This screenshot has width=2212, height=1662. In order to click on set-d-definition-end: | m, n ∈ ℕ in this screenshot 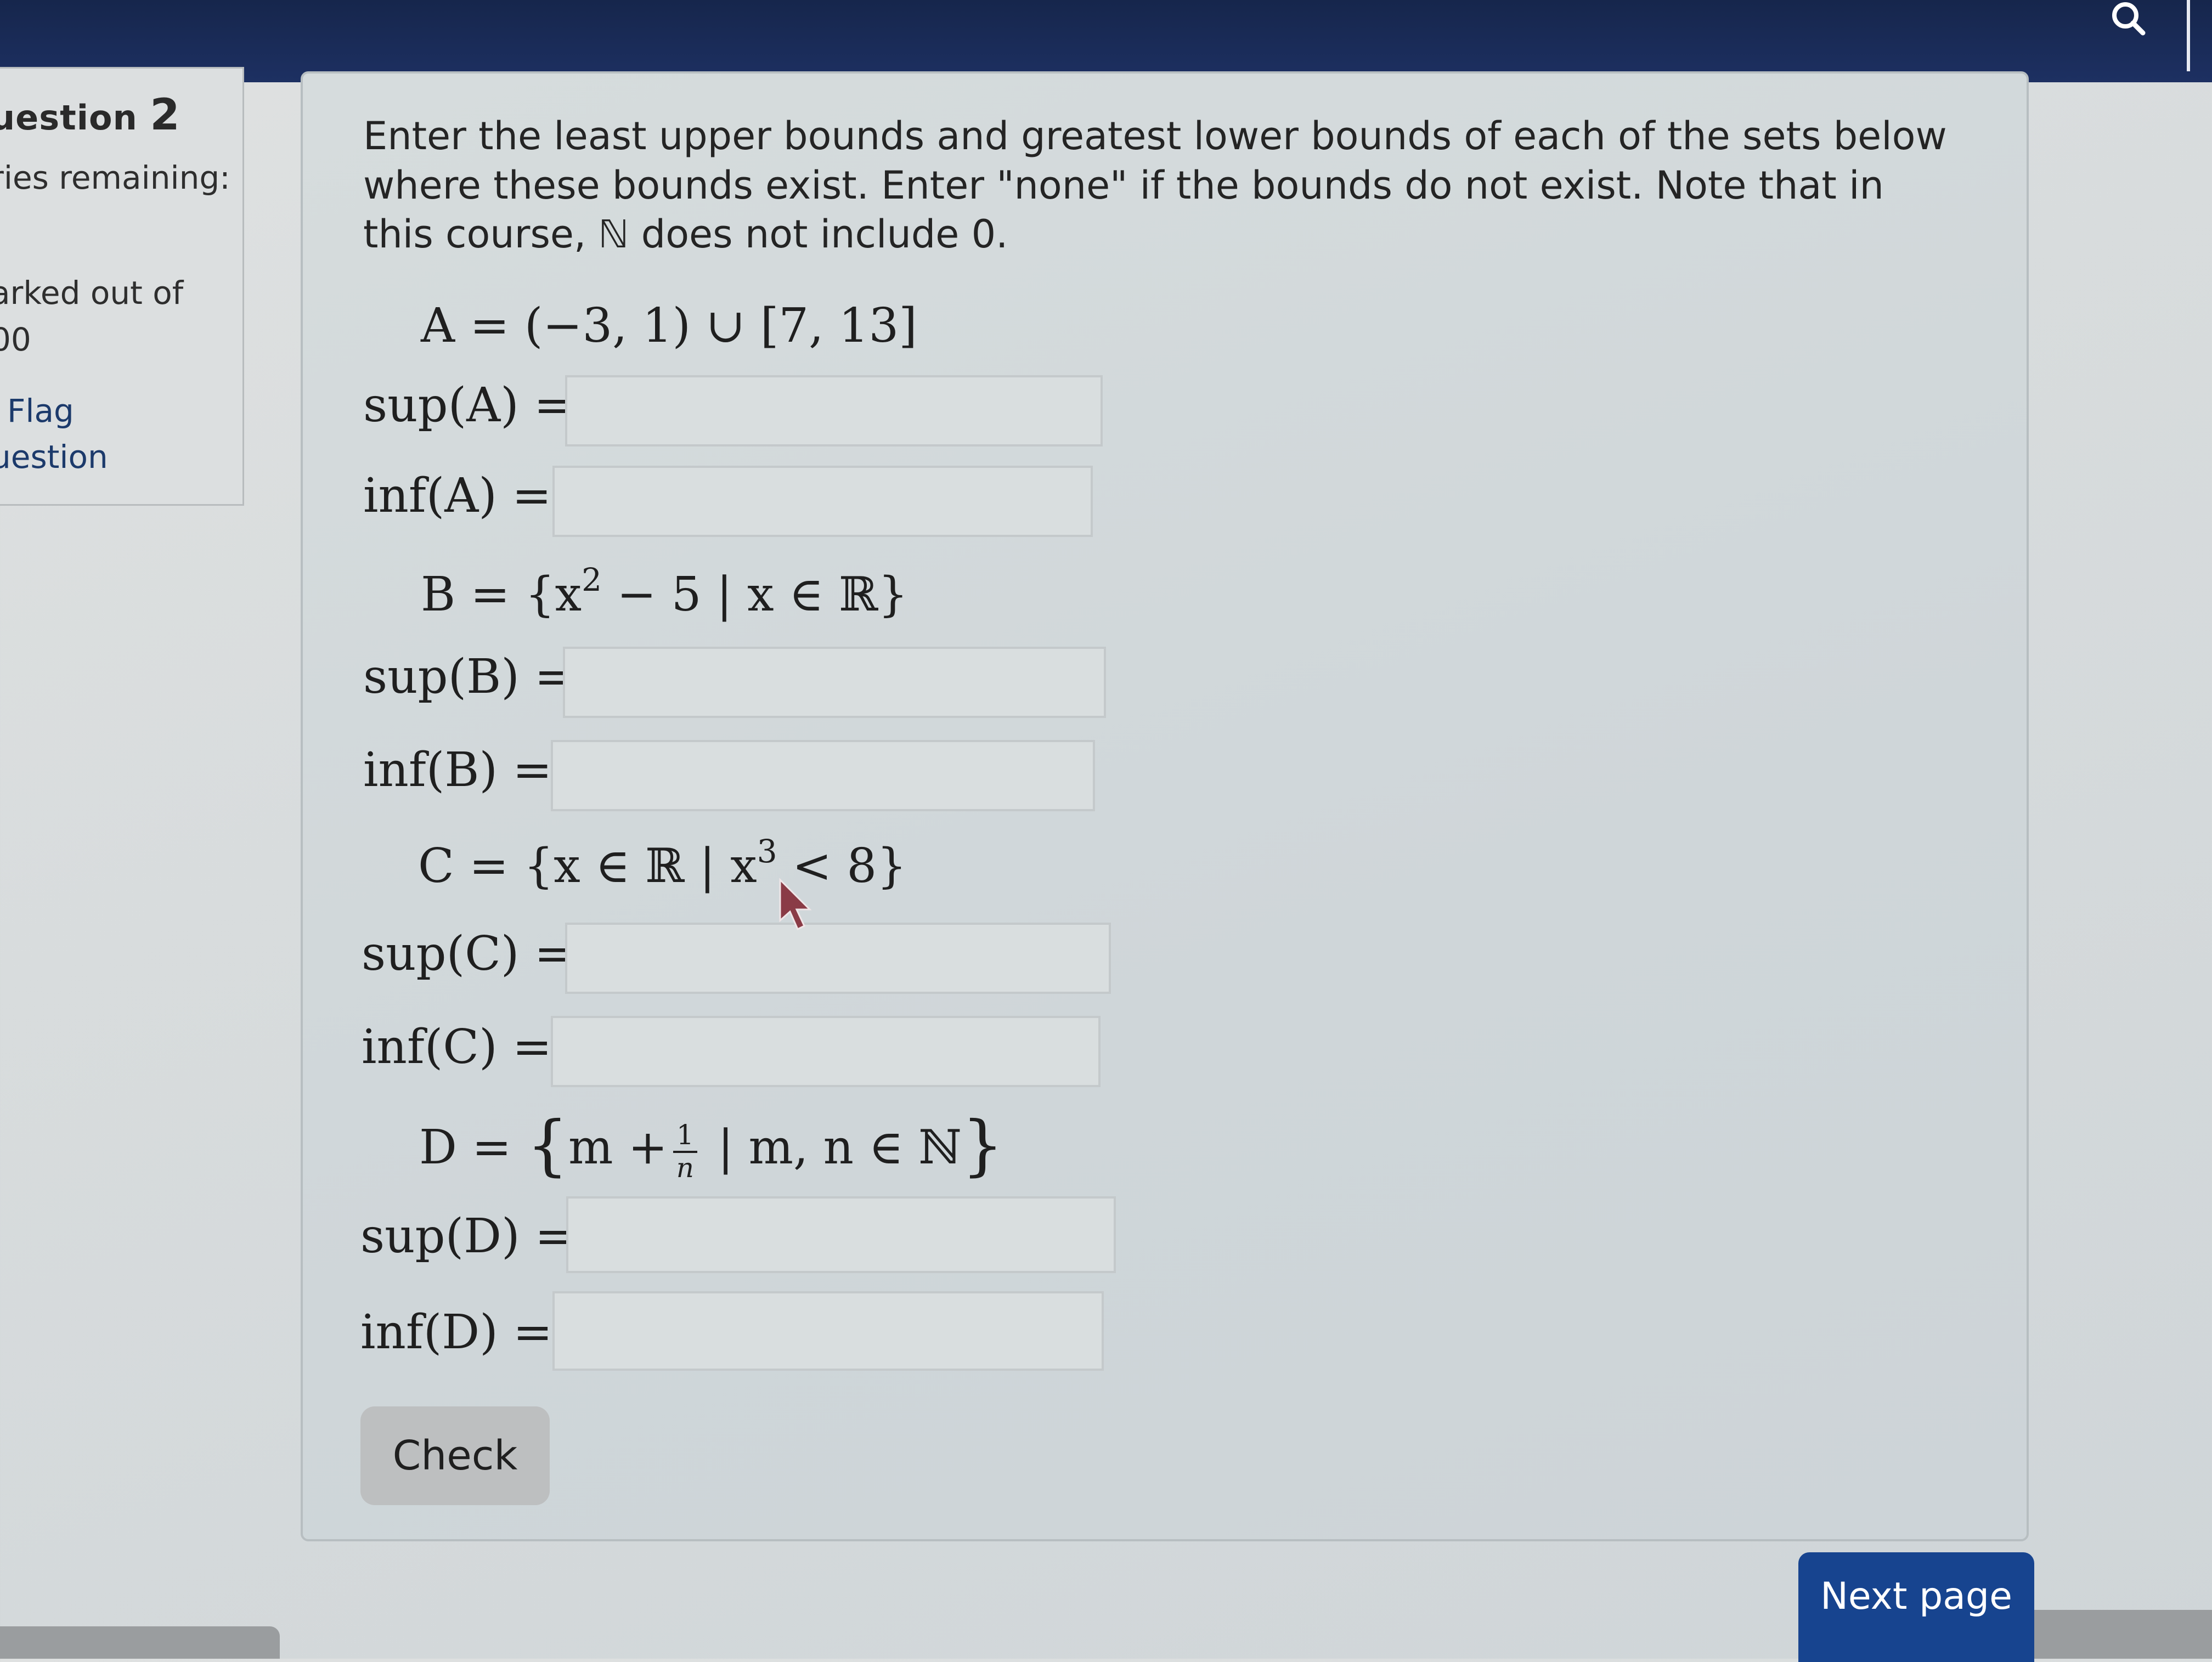, I will do `click(832, 1147)`.